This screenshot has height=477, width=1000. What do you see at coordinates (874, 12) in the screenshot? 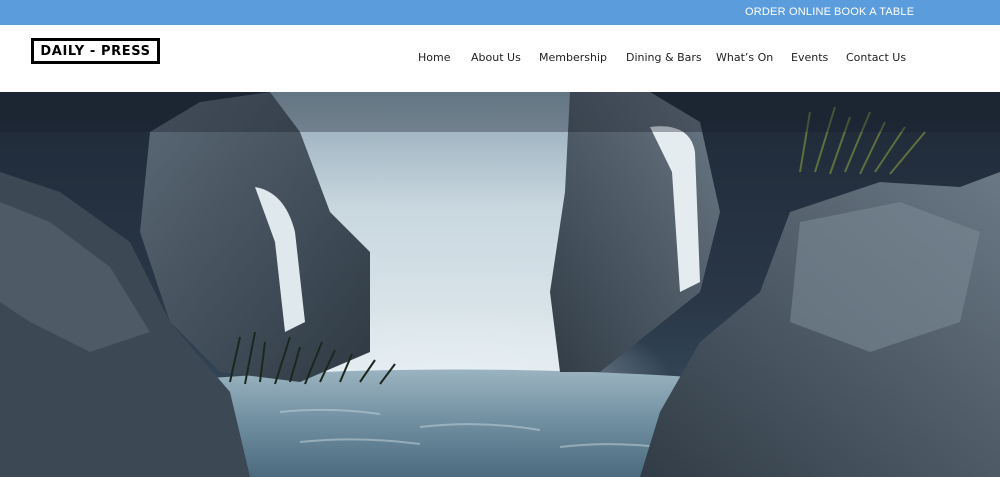
I see `book-a-table-link: BOOK A TABLE` at bounding box center [874, 12].